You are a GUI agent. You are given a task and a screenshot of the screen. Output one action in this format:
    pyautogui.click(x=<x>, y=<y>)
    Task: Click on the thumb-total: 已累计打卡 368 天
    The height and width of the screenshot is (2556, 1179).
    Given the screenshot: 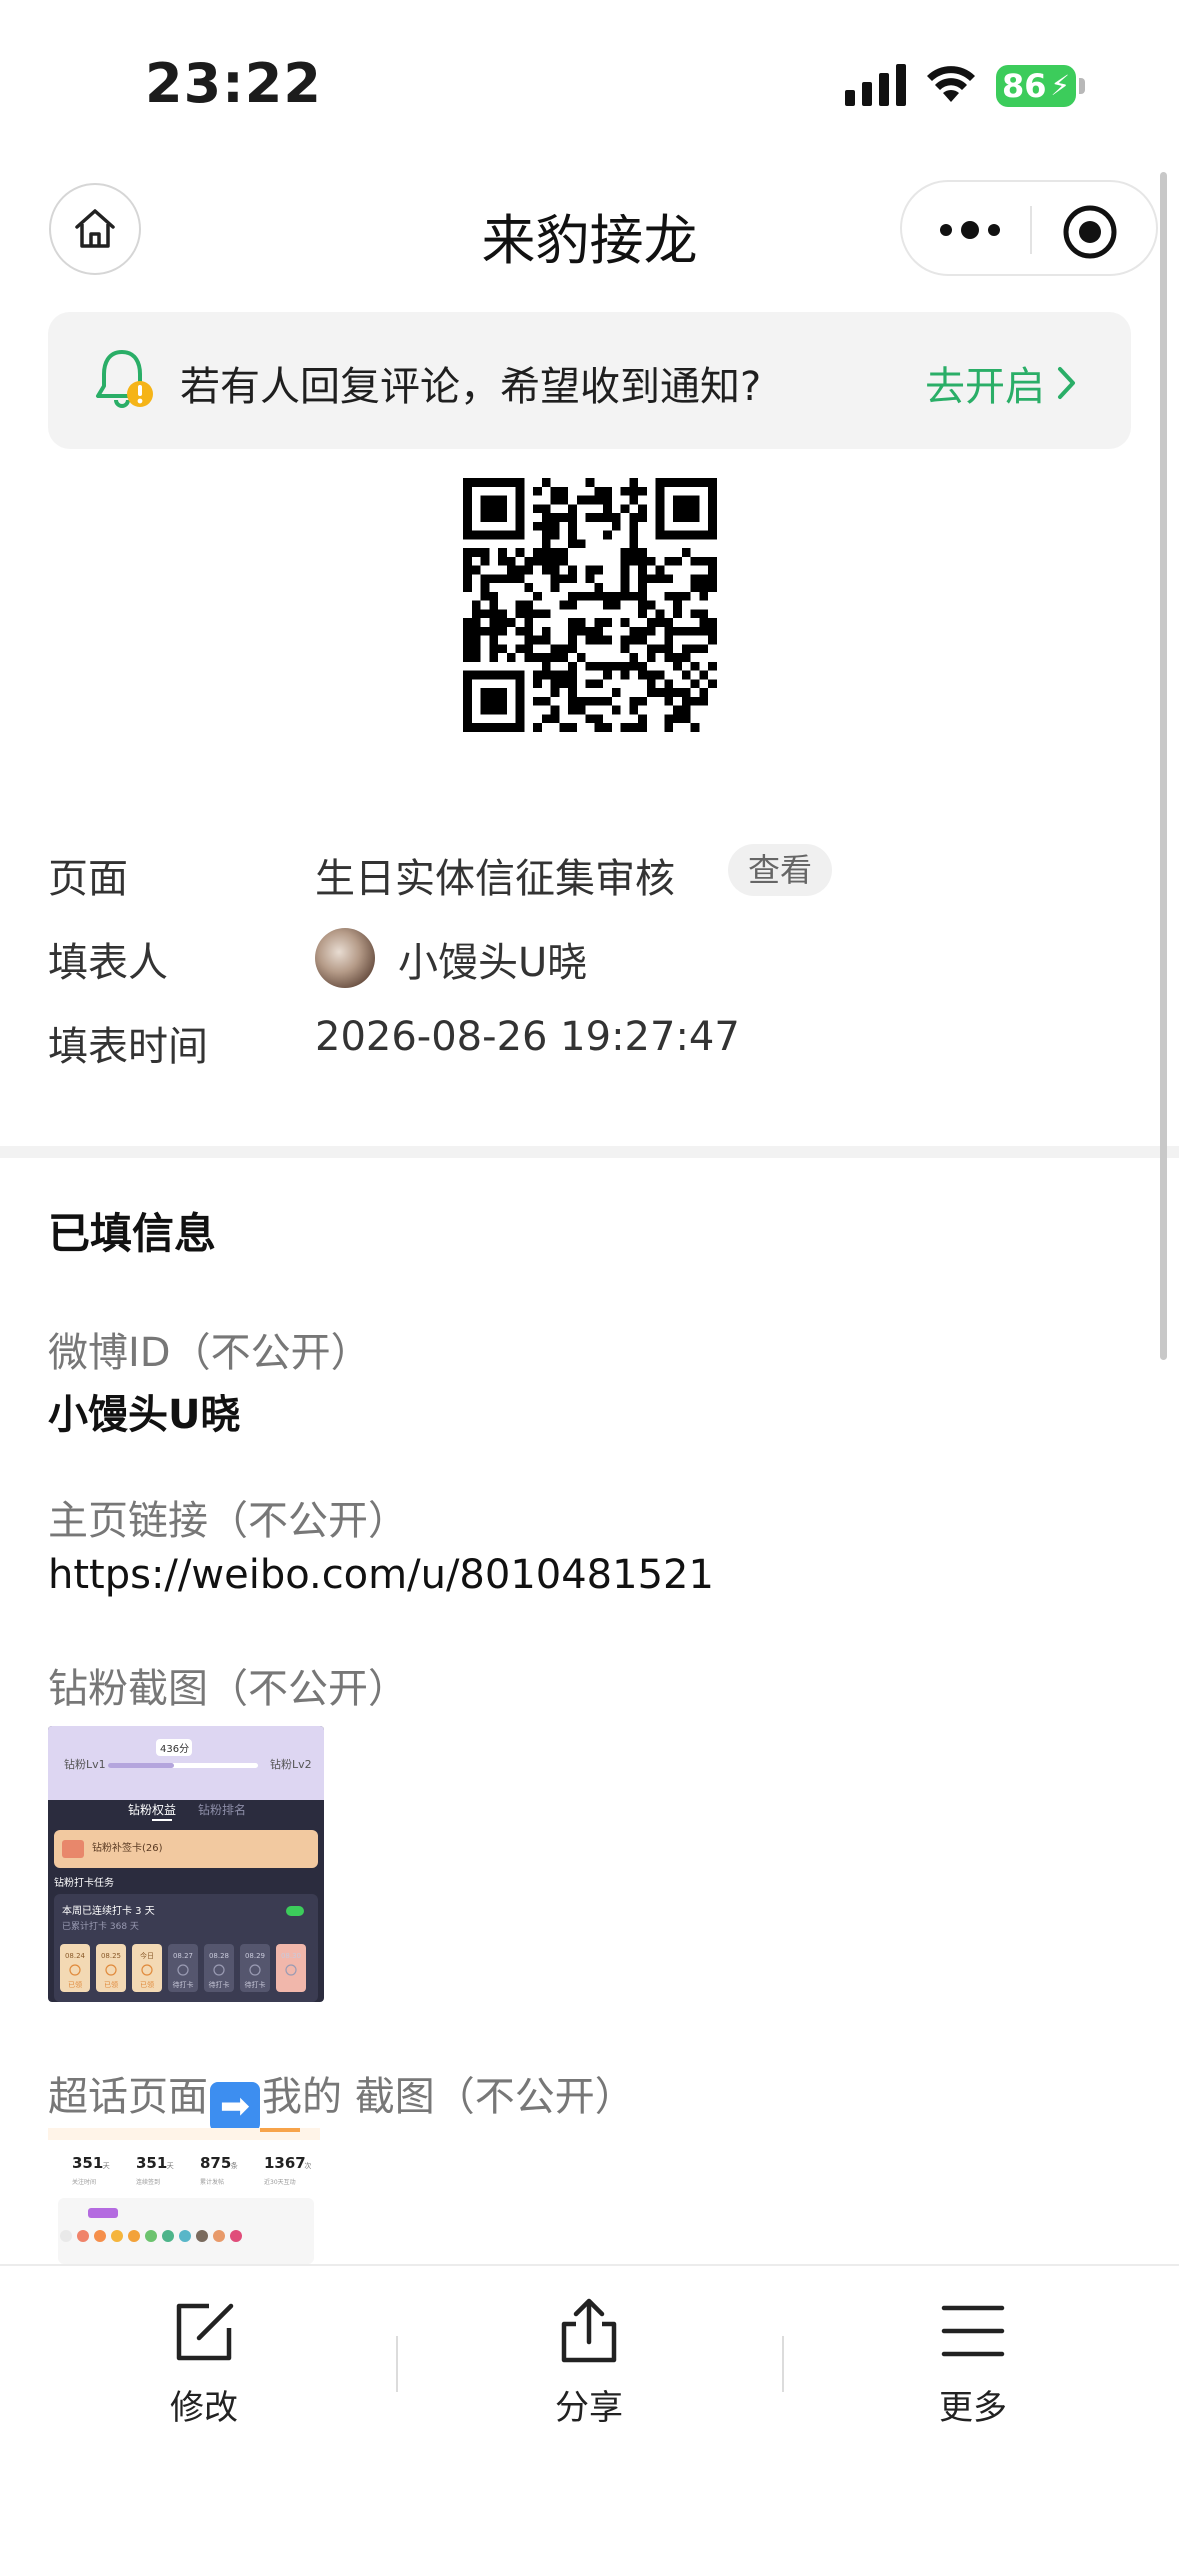 What is the action you would take?
    pyautogui.click(x=100, y=1926)
    